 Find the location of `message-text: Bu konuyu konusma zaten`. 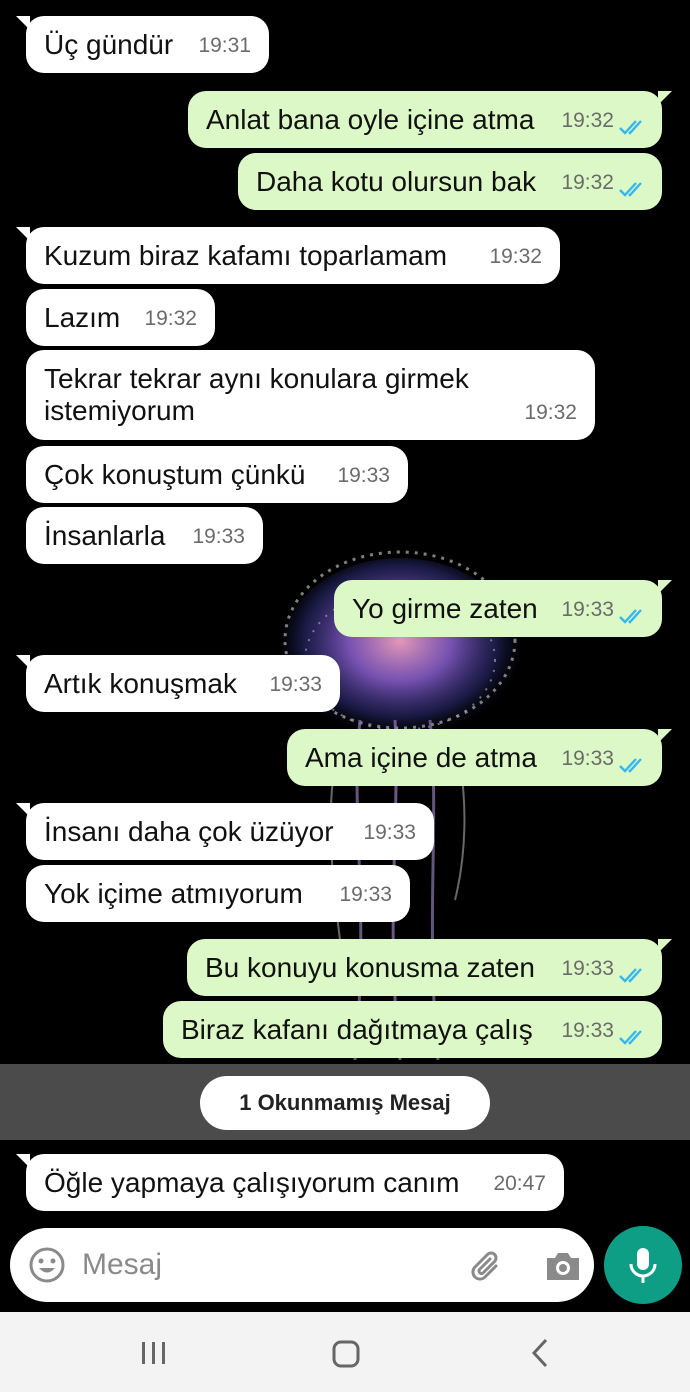

message-text: Bu konuyu konusma zaten is located at coordinates (370, 967).